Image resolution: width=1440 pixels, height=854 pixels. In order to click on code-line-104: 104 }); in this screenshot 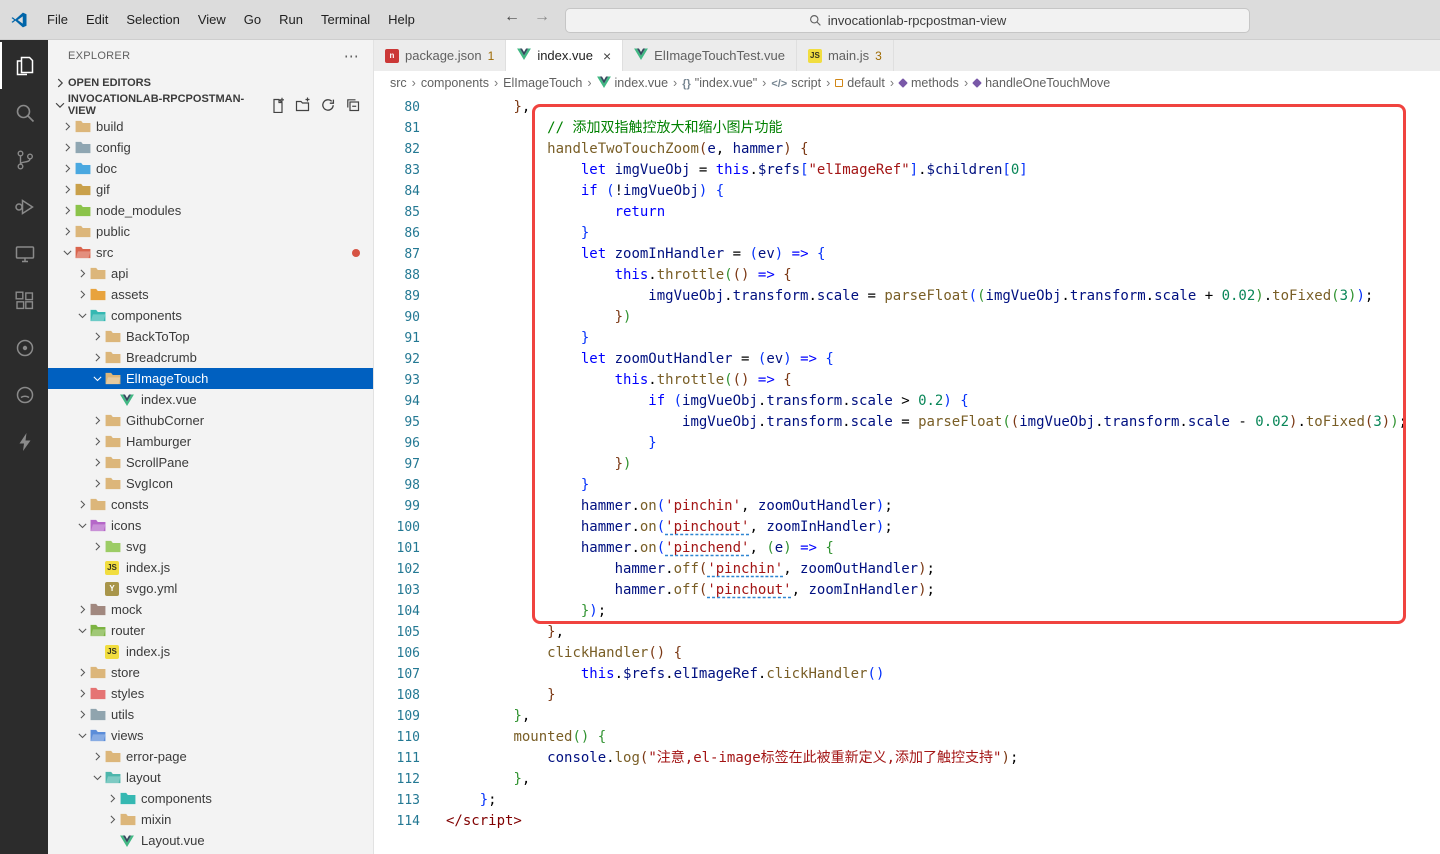, I will do `click(907, 611)`.